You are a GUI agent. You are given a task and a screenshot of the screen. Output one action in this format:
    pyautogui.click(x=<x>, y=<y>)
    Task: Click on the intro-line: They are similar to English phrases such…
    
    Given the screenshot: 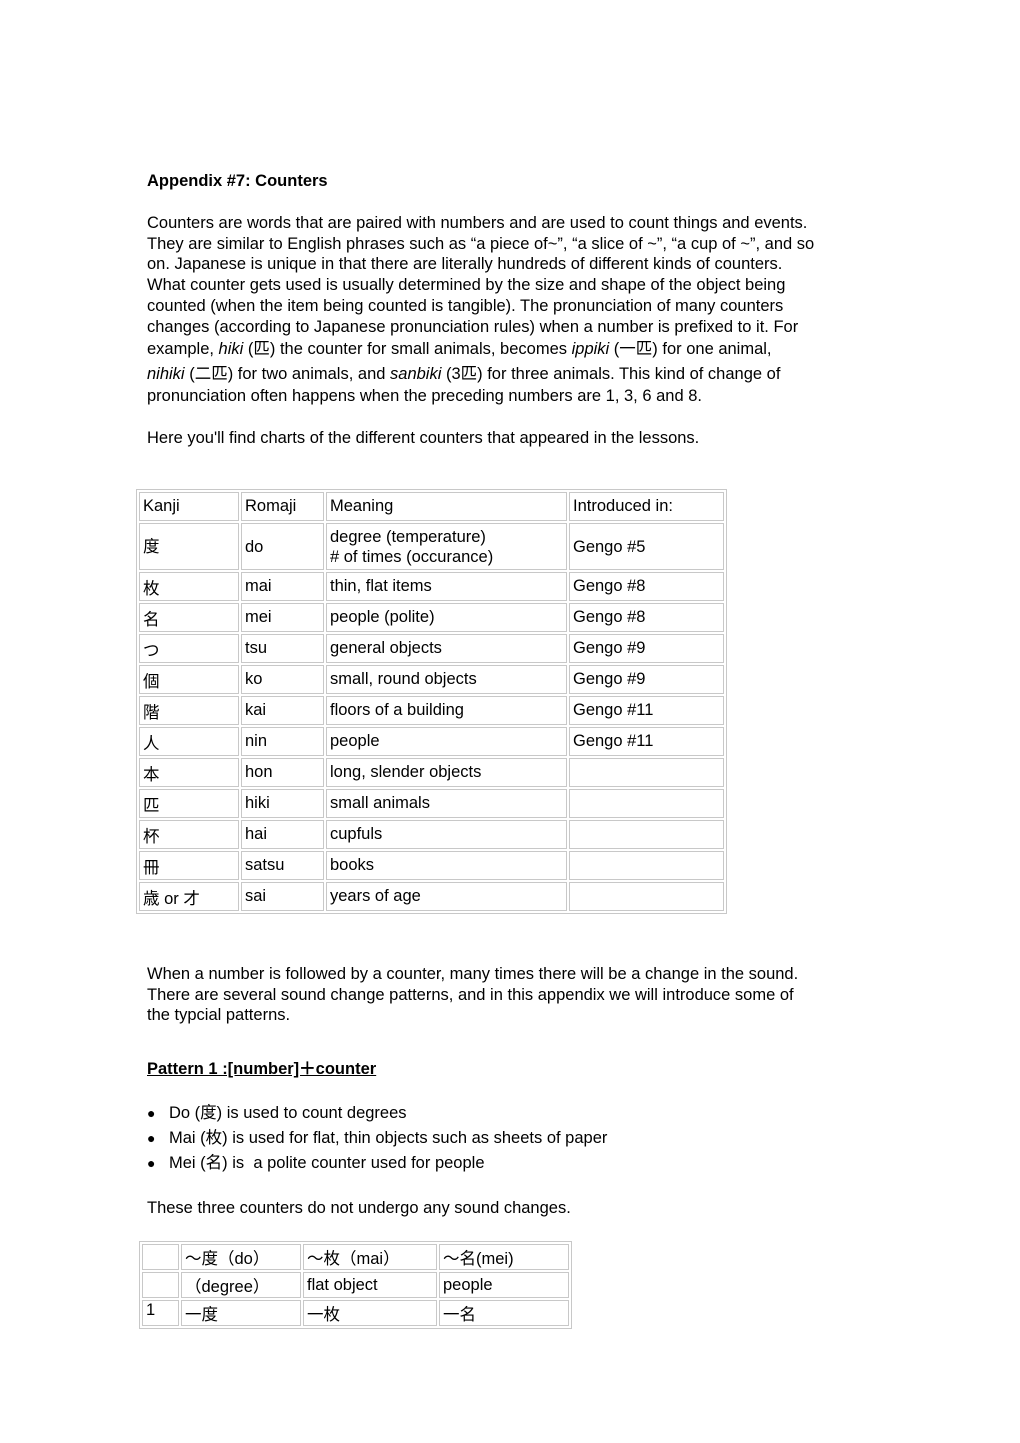 What is the action you would take?
    pyautogui.click(x=481, y=243)
    